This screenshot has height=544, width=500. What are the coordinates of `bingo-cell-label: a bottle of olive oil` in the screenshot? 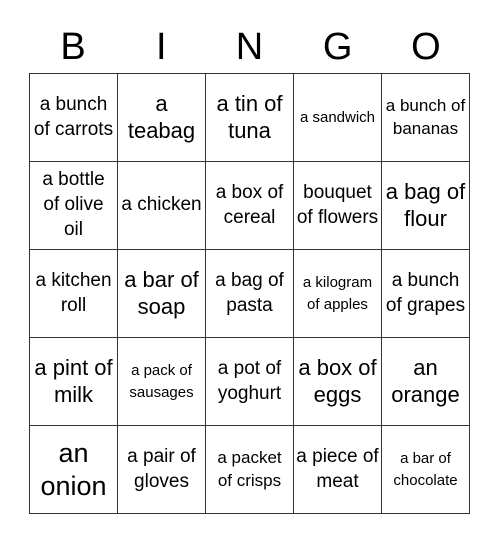 It's located at (73, 204).